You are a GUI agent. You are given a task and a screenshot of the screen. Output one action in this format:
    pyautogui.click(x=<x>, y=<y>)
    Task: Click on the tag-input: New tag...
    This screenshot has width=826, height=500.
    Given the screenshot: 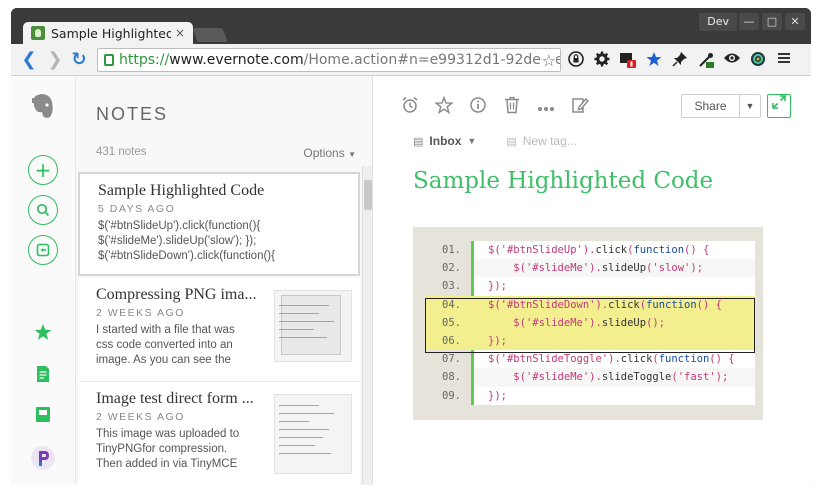 What is the action you would take?
    pyautogui.click(x=550, y=141)
    